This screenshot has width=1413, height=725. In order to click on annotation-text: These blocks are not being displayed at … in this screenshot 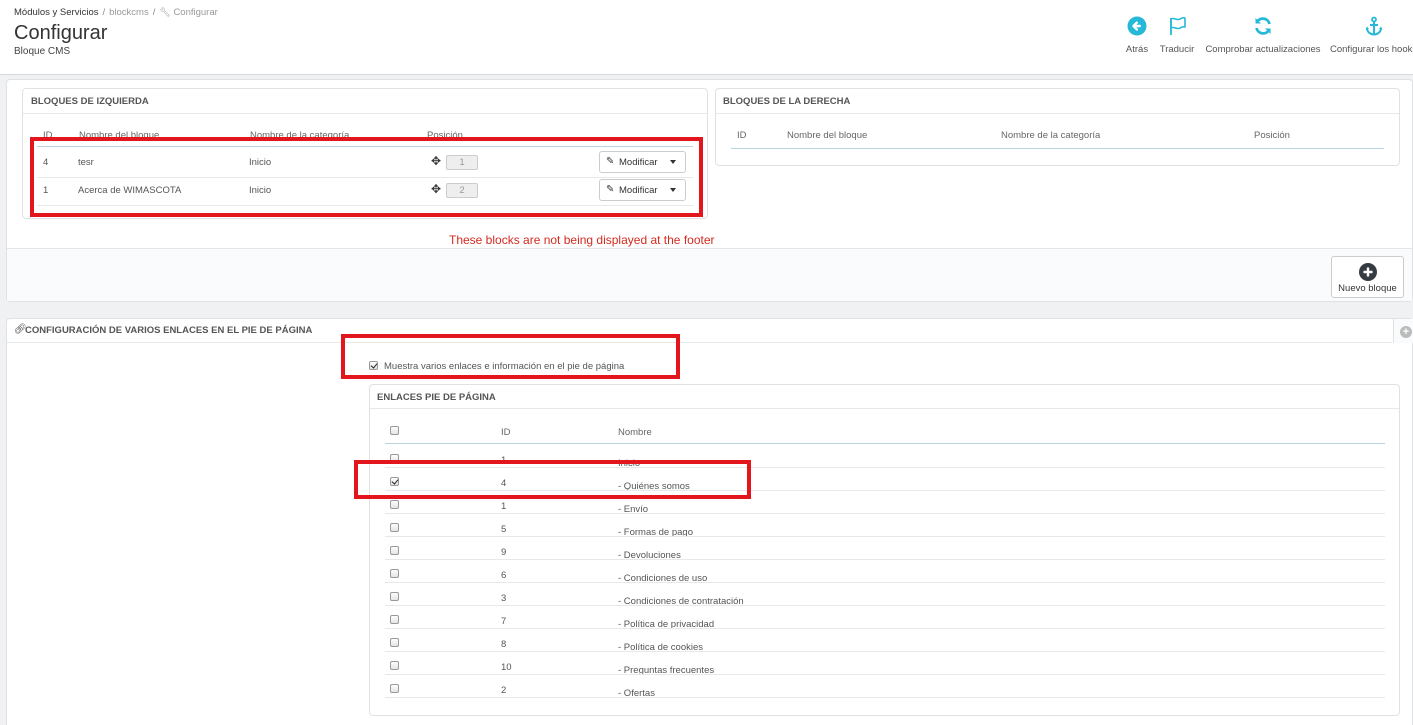, I will do `click(582, 240)`.